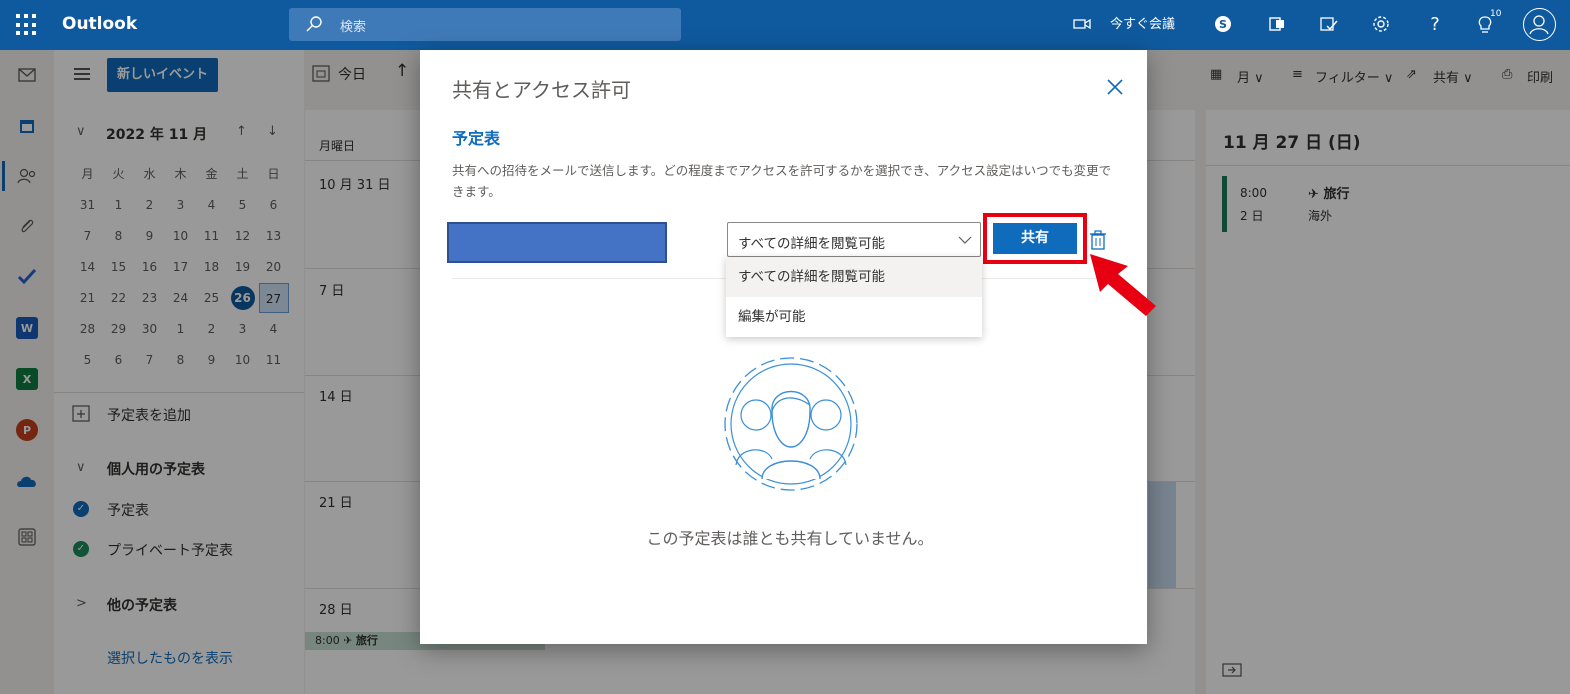 Image resolution: width=1570 pixels, height=694 pixels. I want to click on dialog-title: 共有とアクセス許可, so click(541, 90).